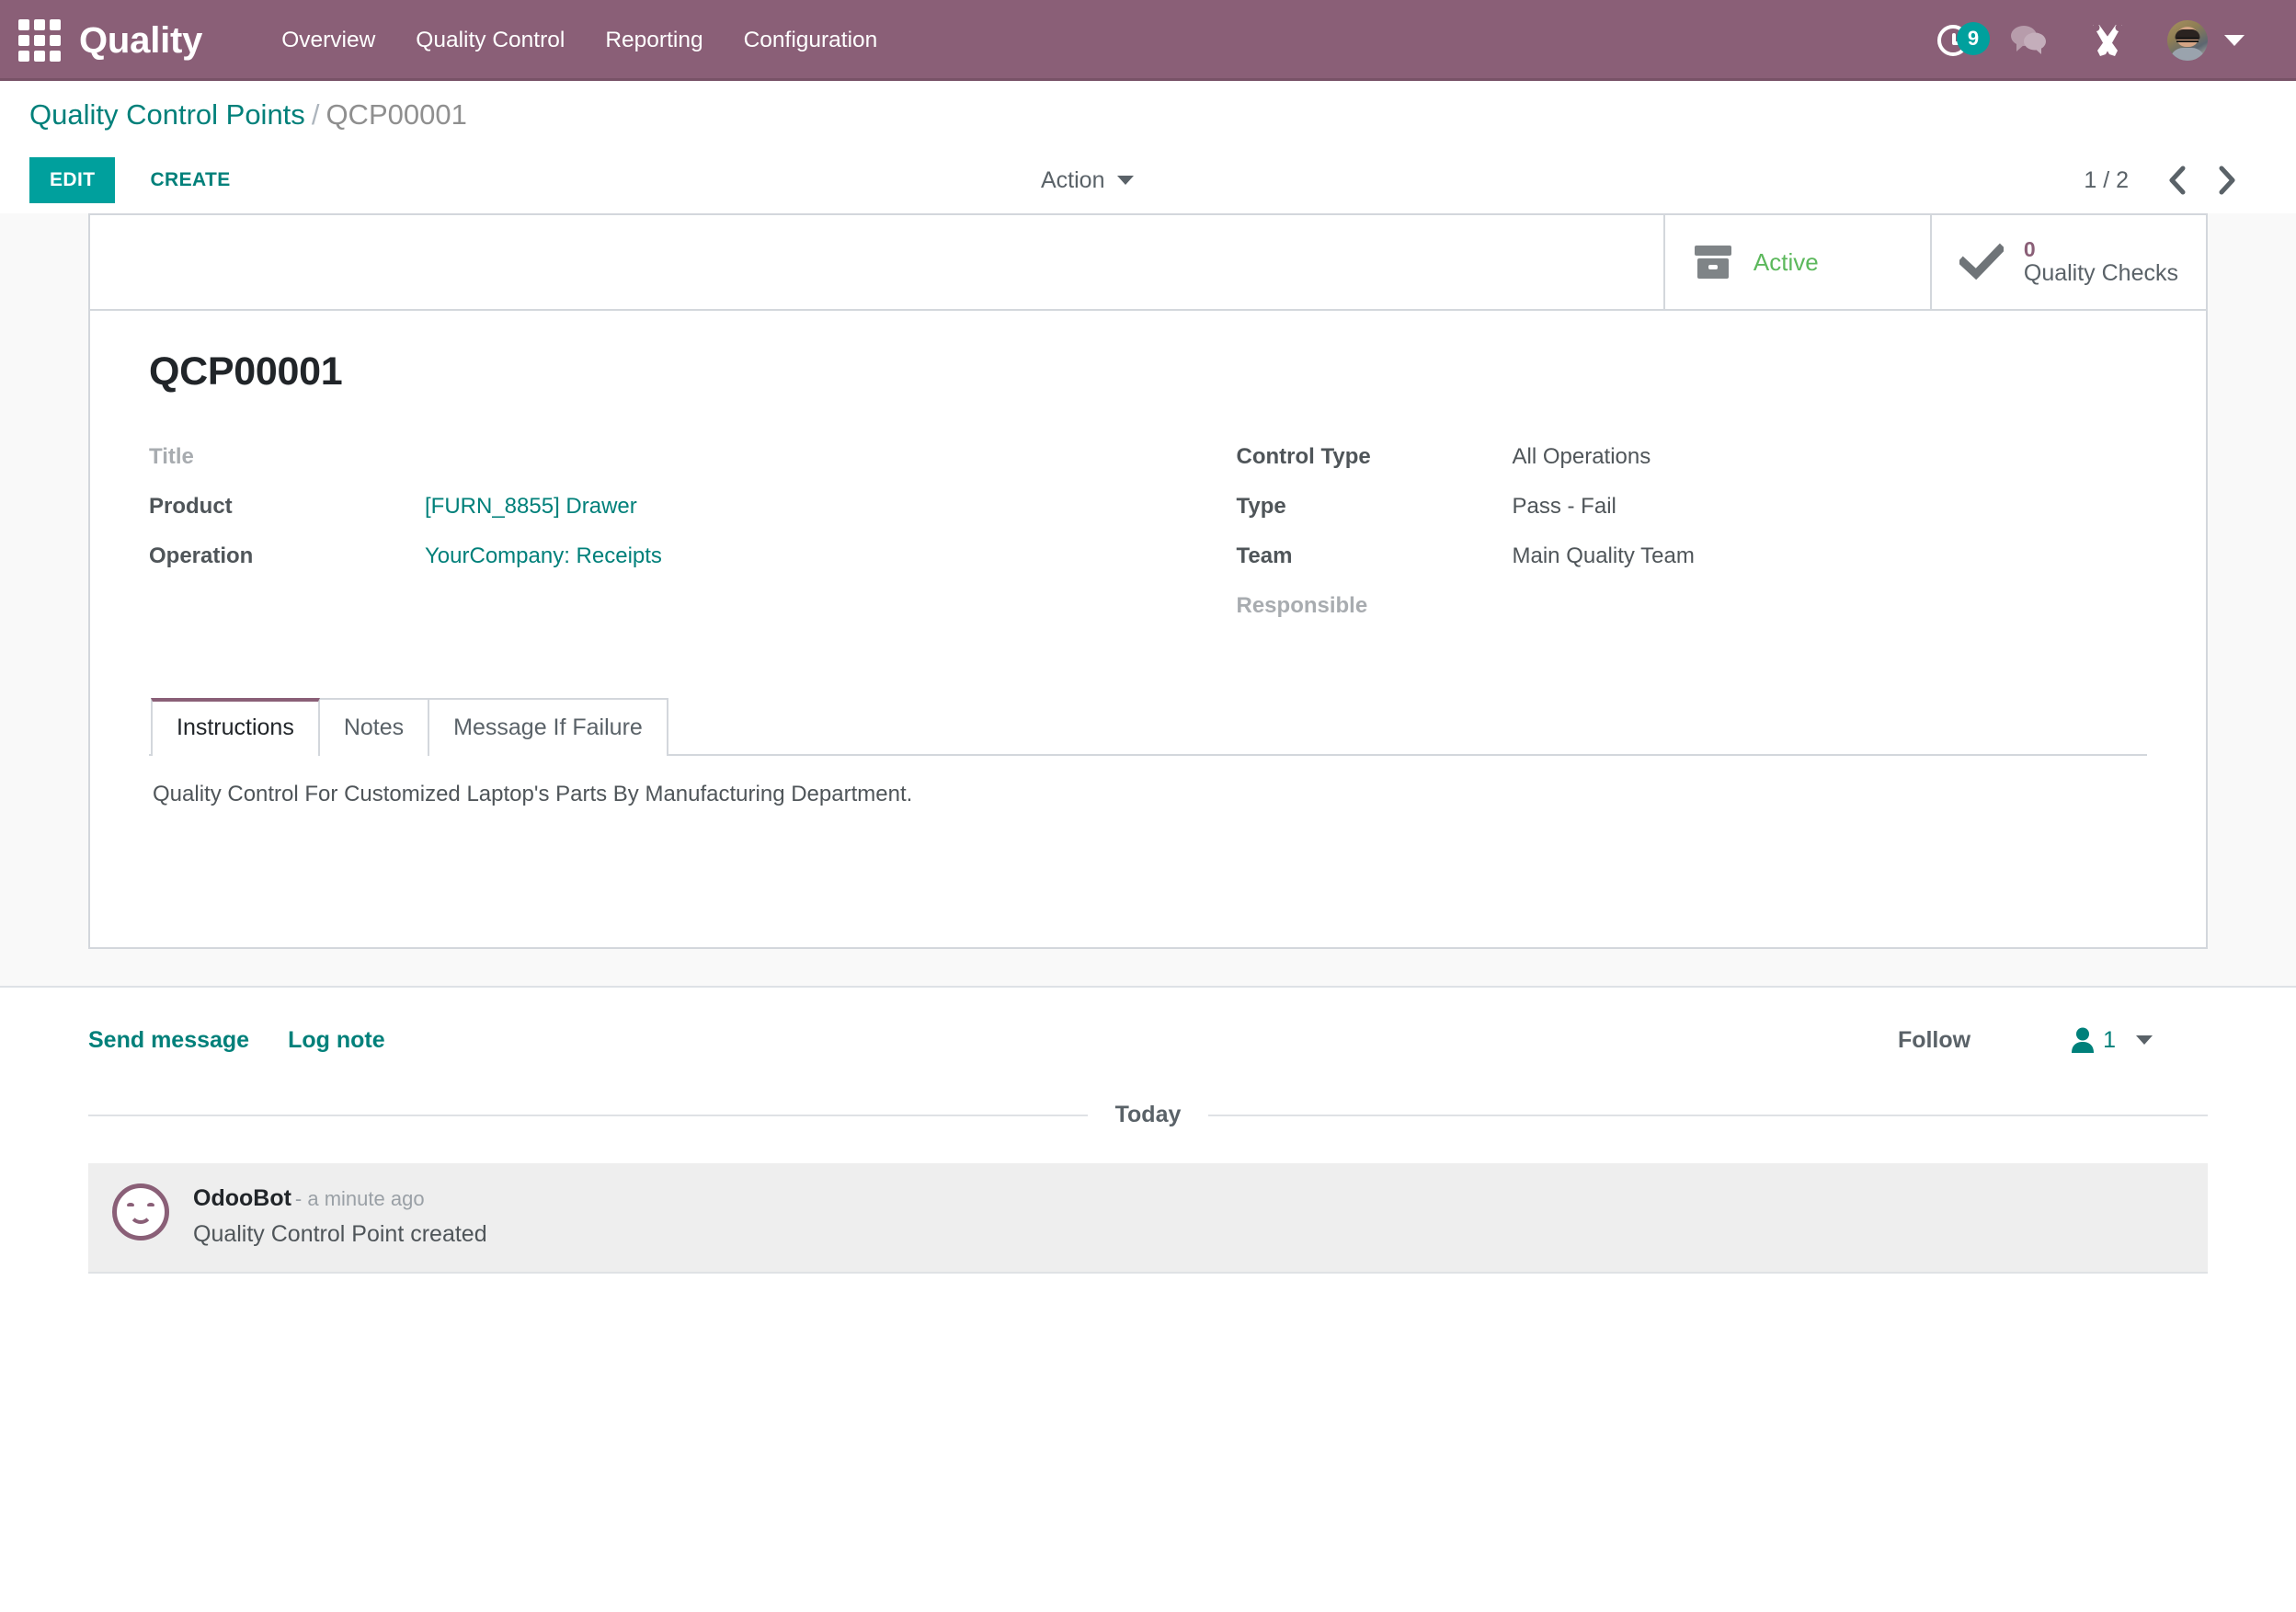 The width and height of the screenshot is (2296, 1612). What do you see at coordinates (396, 115) in the screenshot?
I see `breadcrumb-current: QCP00001` at bounding box center [396, 115].